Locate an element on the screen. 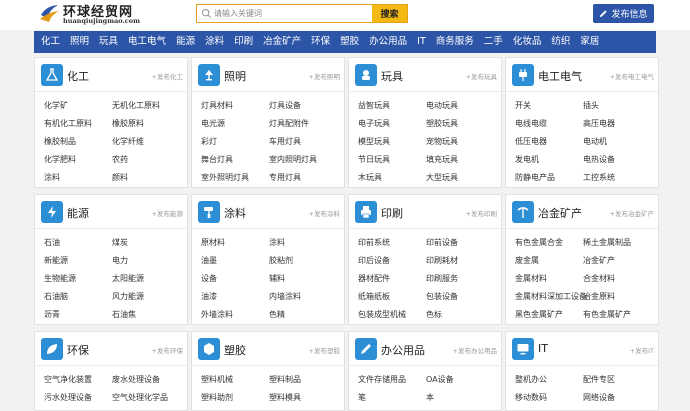  publish-info-button: 发布信息 is located at coordinates (623, 13).